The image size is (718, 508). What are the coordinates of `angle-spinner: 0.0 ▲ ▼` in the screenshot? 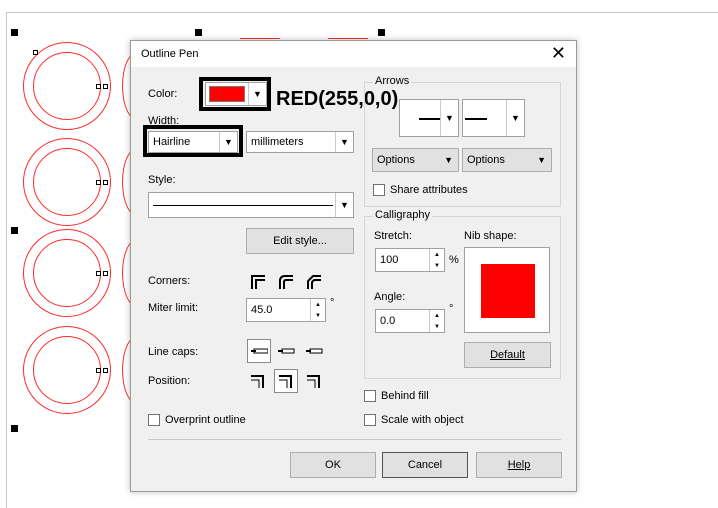 It's located at (410, 321).